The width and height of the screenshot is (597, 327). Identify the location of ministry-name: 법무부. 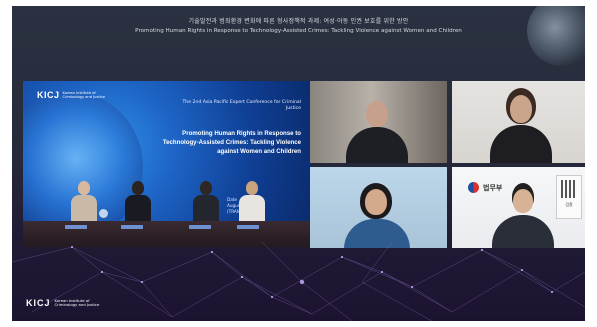
(493, 187).